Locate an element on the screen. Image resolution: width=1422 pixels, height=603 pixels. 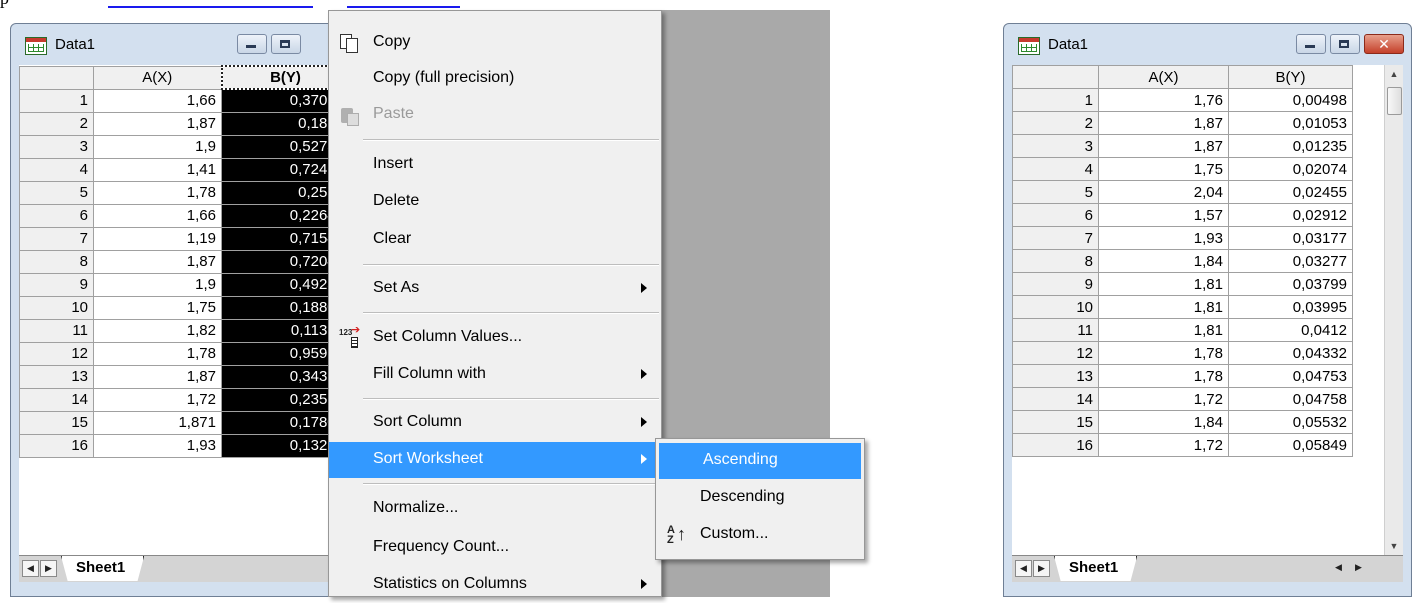
table-row: 11 1,82 0,11361 is located at coordinates (180, 330).